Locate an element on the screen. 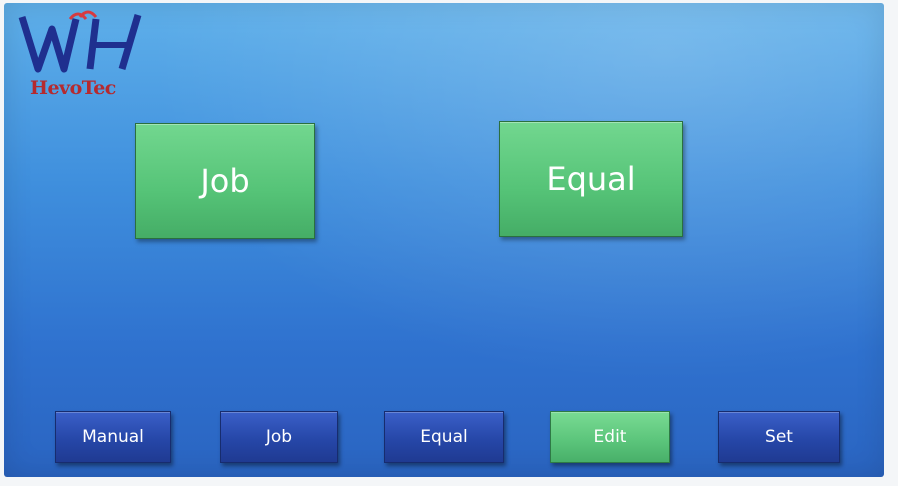 The width and height of the screenshot is (898, 486). hevotec-logo: HevoTec is located at coordinates (83, 54).